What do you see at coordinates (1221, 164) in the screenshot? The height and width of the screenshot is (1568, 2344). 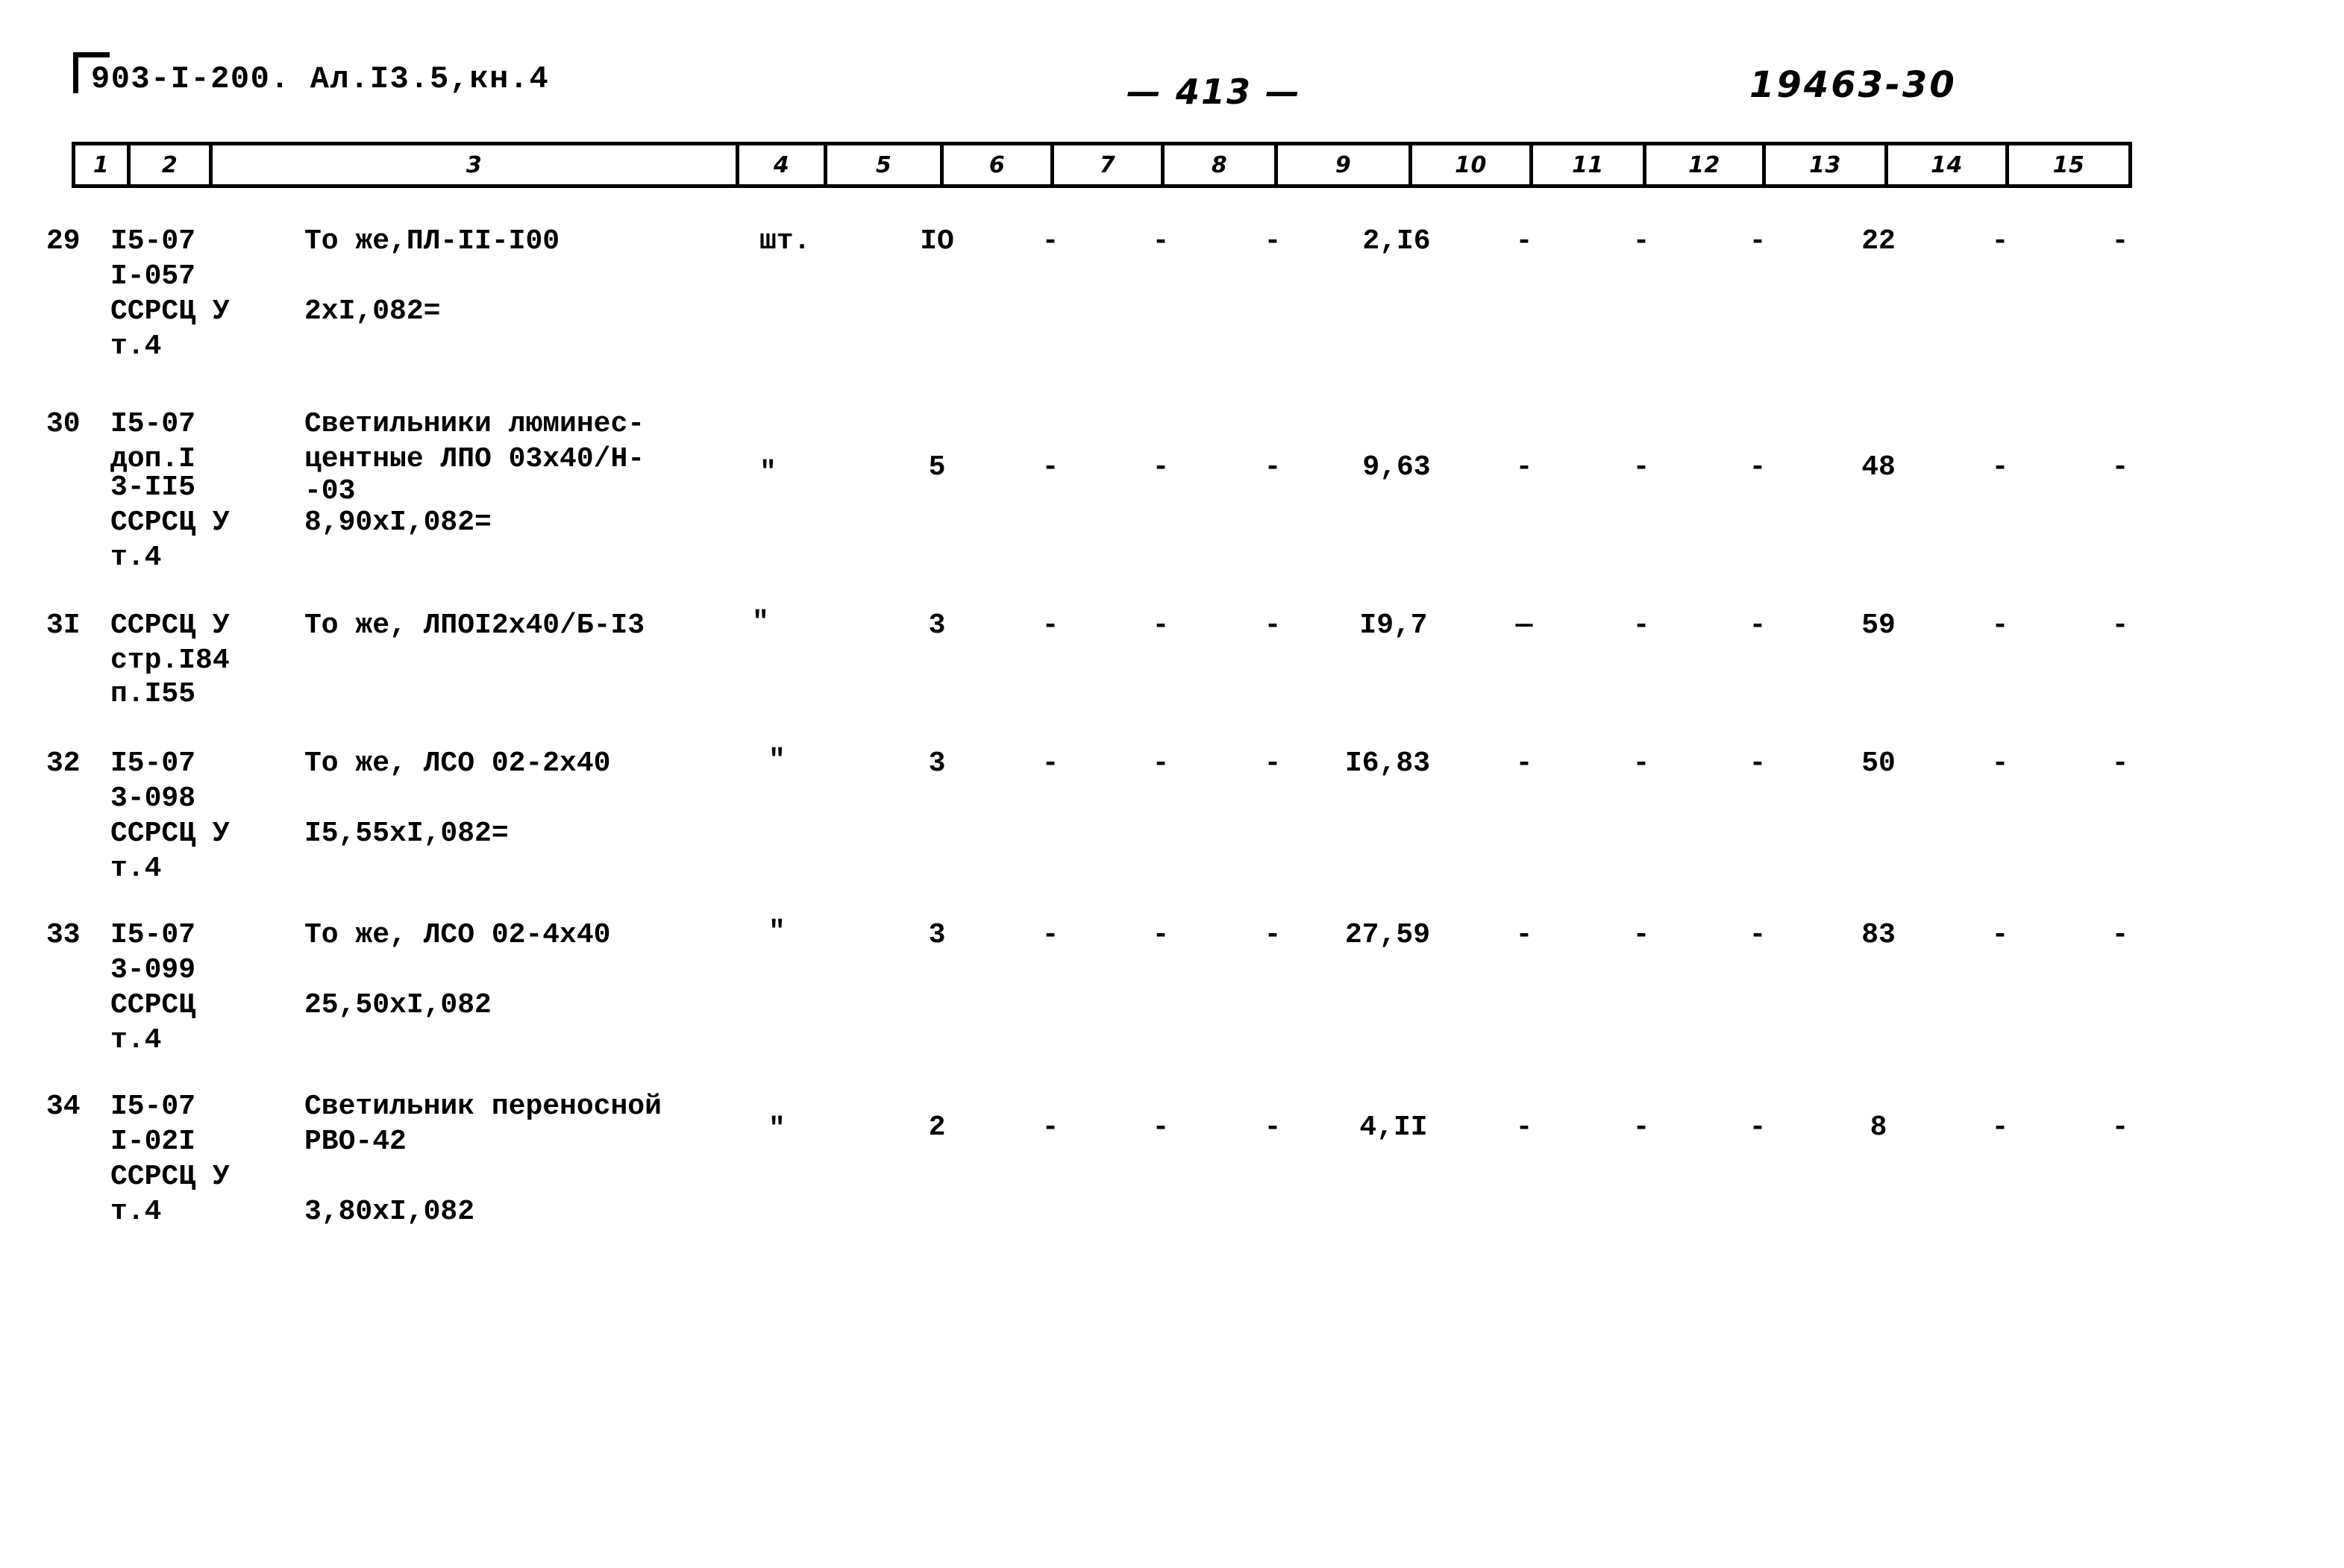 I see `column-header-8: 8` at bounding box center [1221, 164].